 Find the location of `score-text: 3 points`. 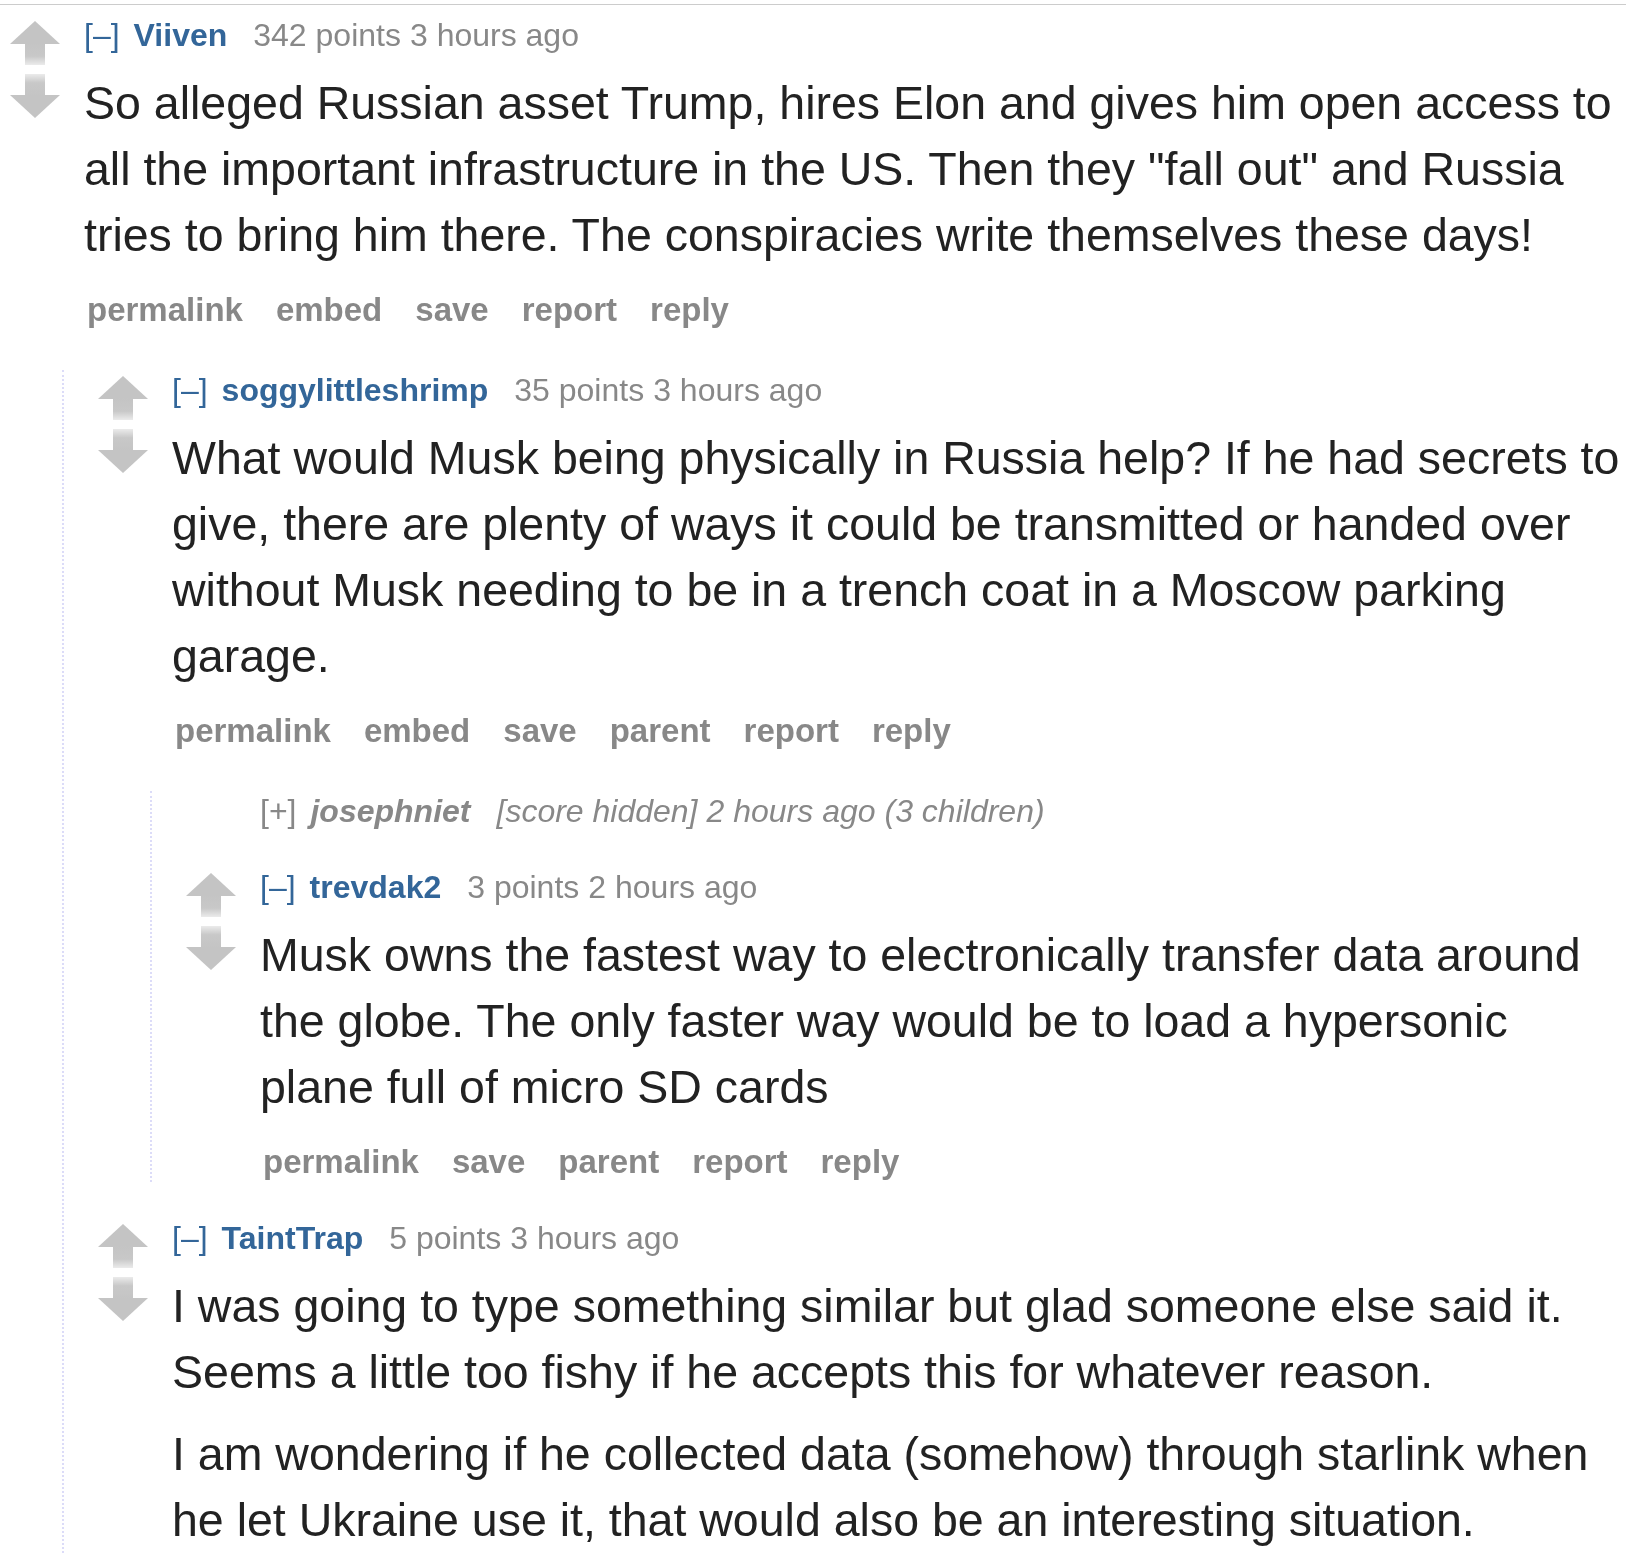

score-text: 3 points is located at coordinates (523, 887).